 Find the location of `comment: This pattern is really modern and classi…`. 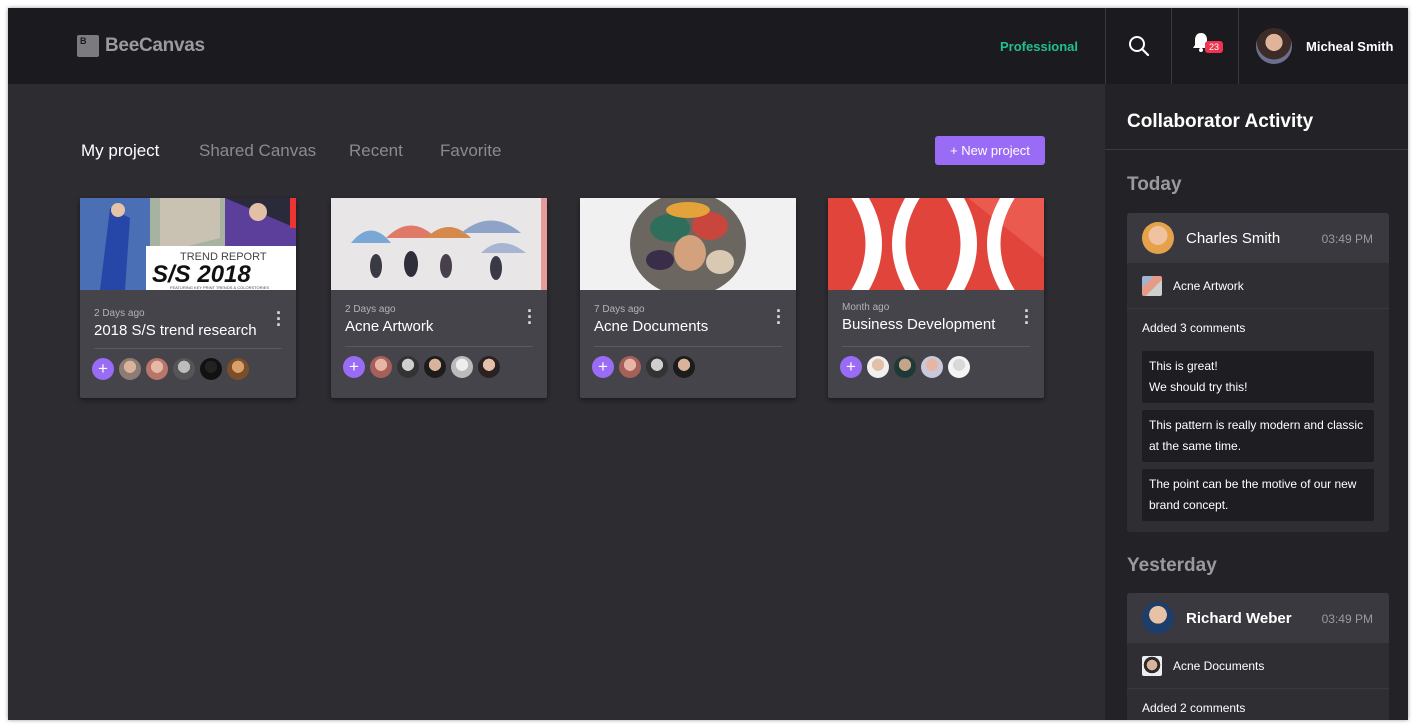

comment: This pattern is really modern and classi… is located at coordinates (1258, 436).